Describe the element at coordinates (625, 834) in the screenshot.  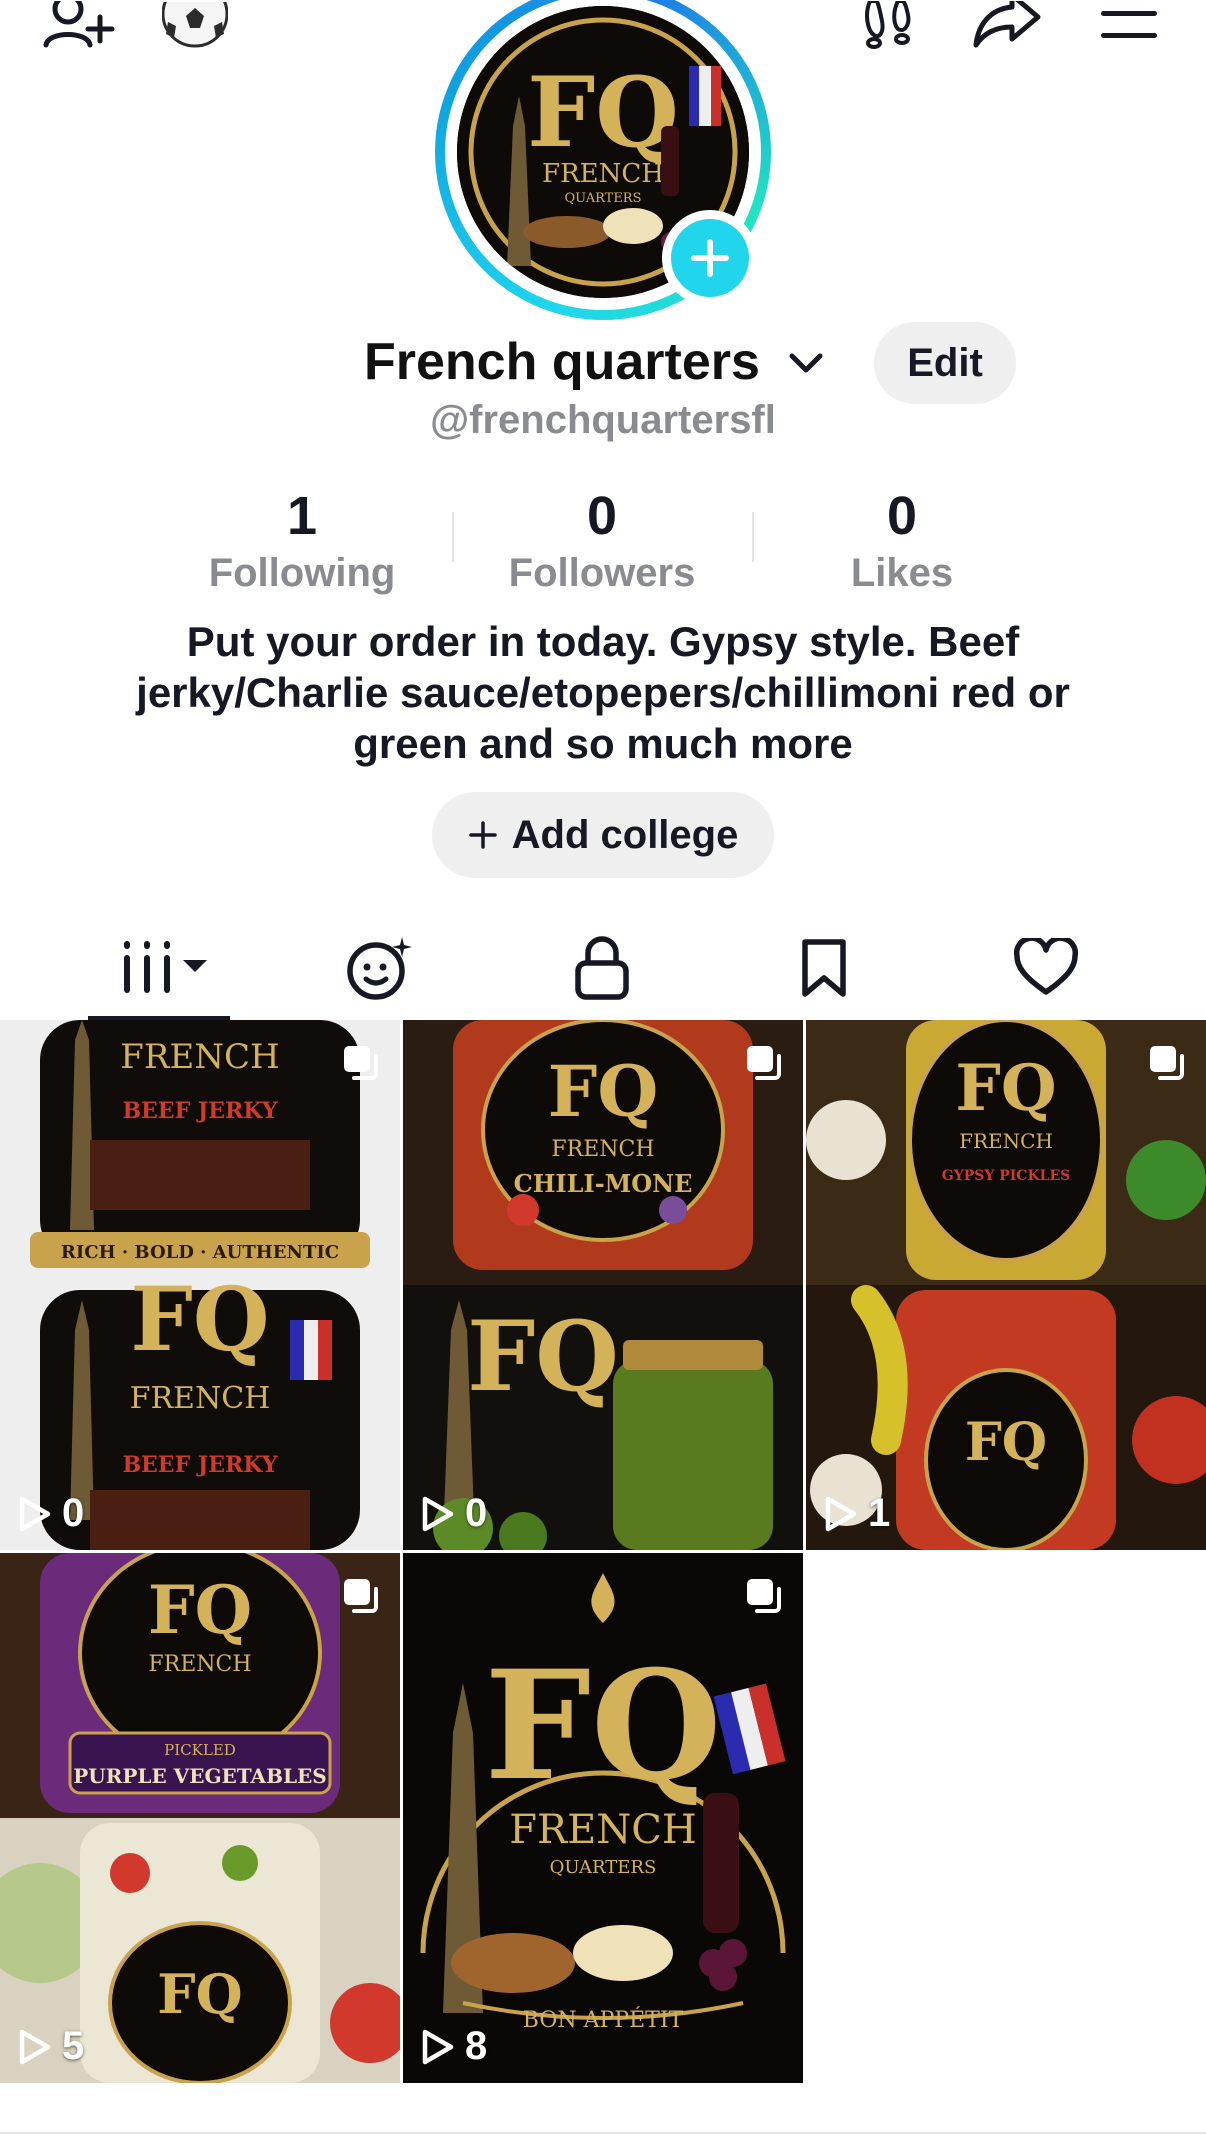
I see `add-college-label: Add college` at that location.